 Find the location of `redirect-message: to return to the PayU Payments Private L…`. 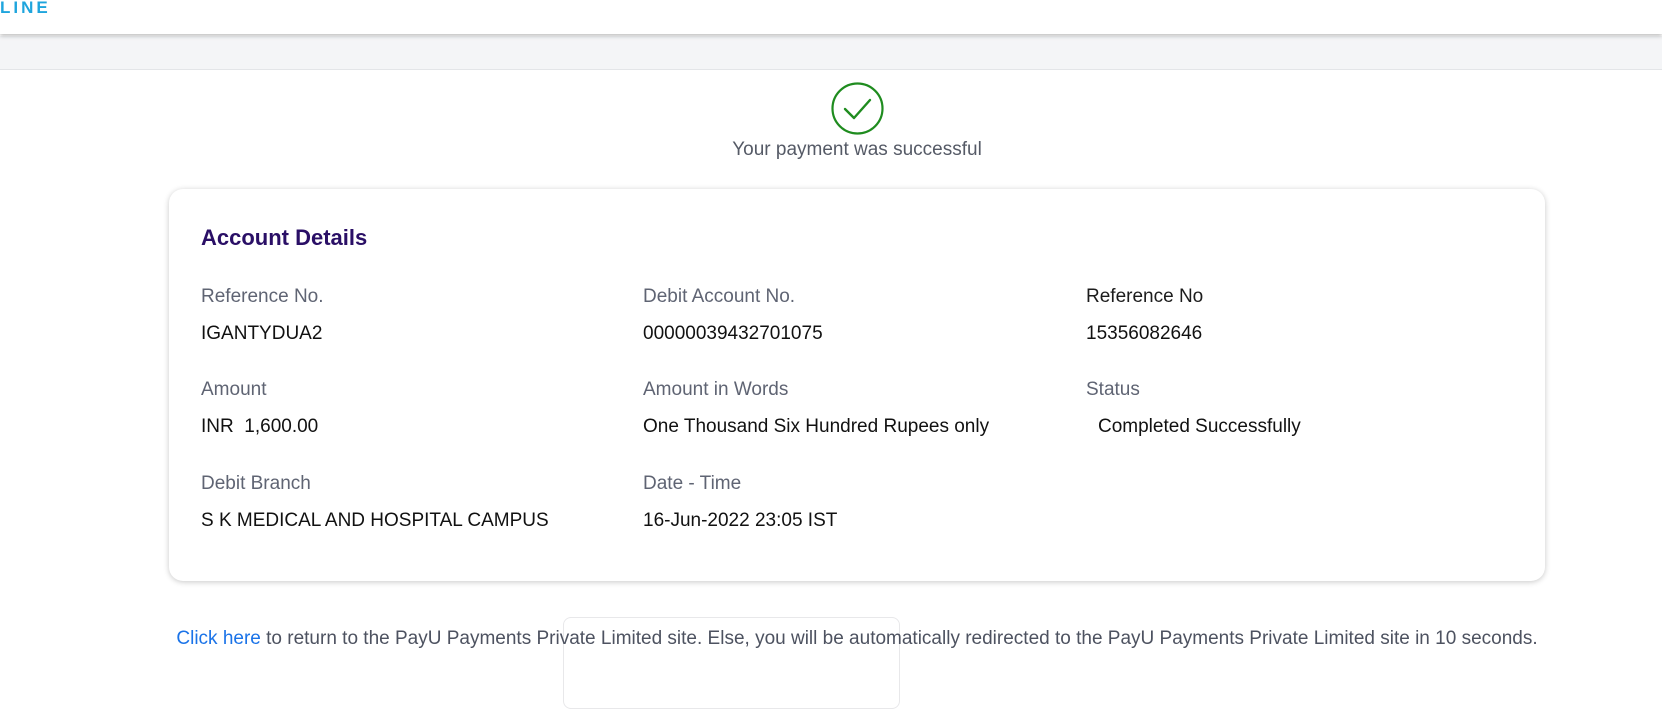

redirect-message: to return to the PayU Payments Private L… is located at coordinates (899, 638).